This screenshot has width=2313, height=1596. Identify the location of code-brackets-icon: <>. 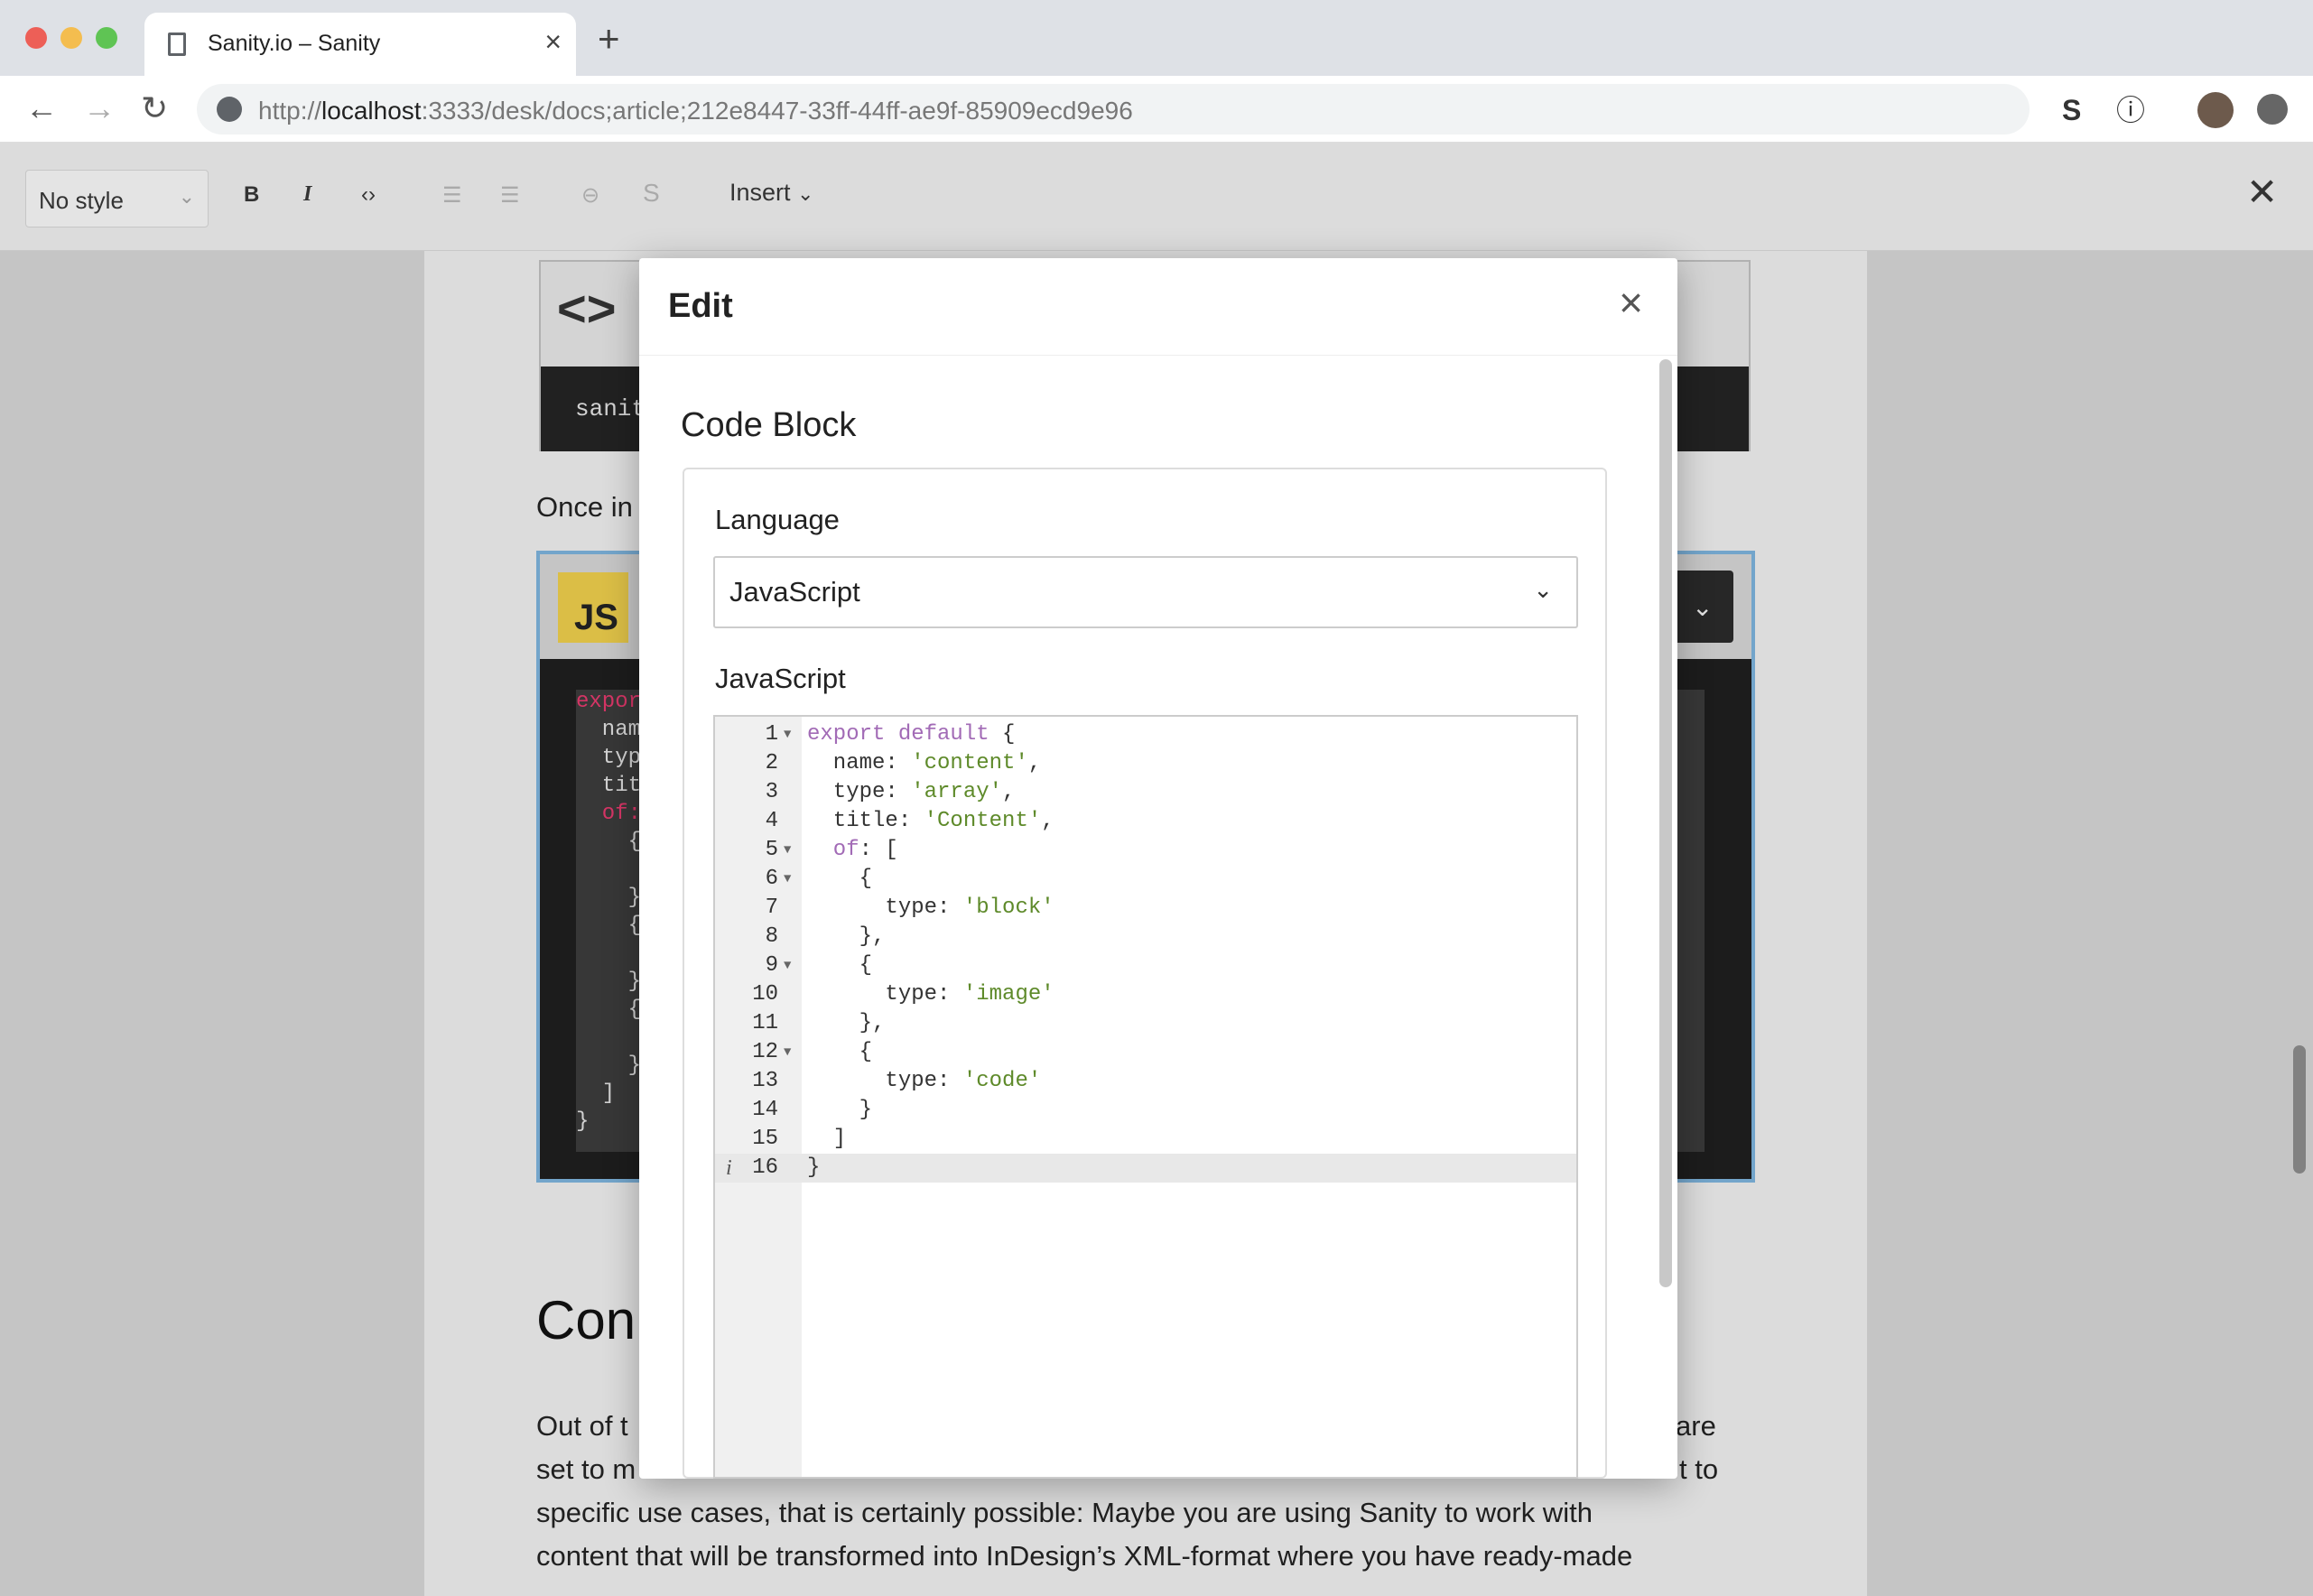
(587, 308).